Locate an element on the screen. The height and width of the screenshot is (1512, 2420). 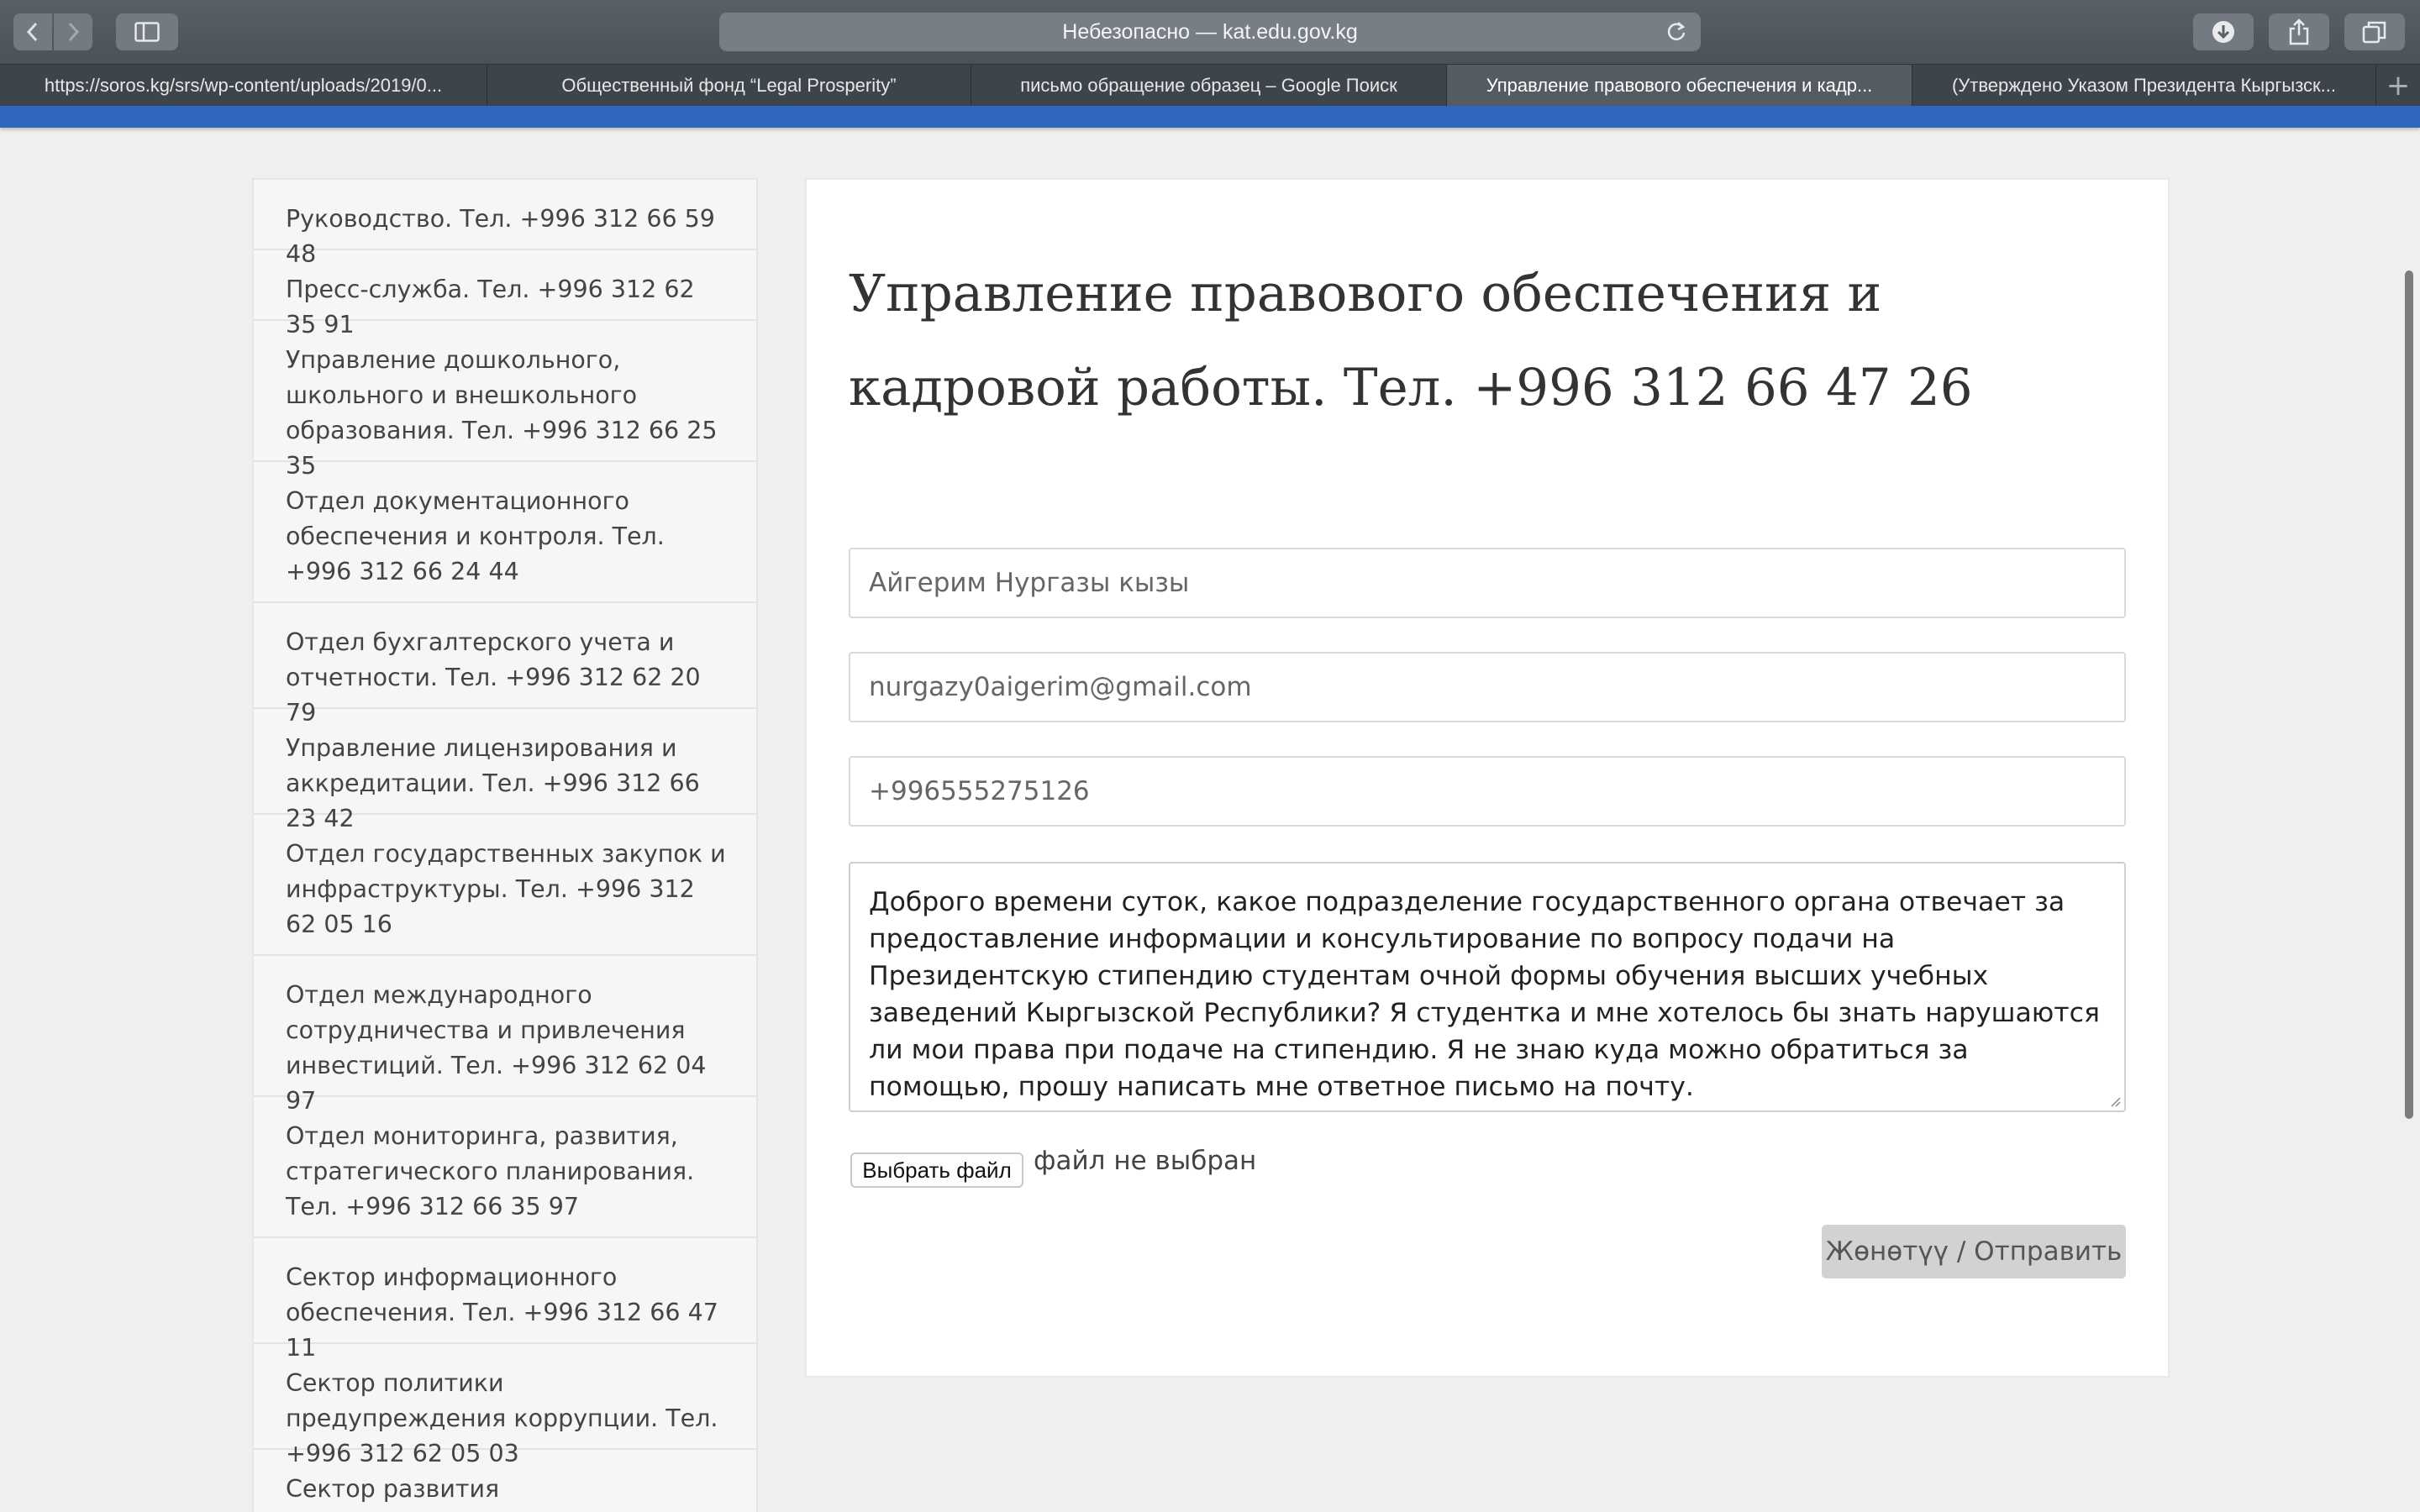
resize-handle-icon is located at coordinates (2114, 1100).